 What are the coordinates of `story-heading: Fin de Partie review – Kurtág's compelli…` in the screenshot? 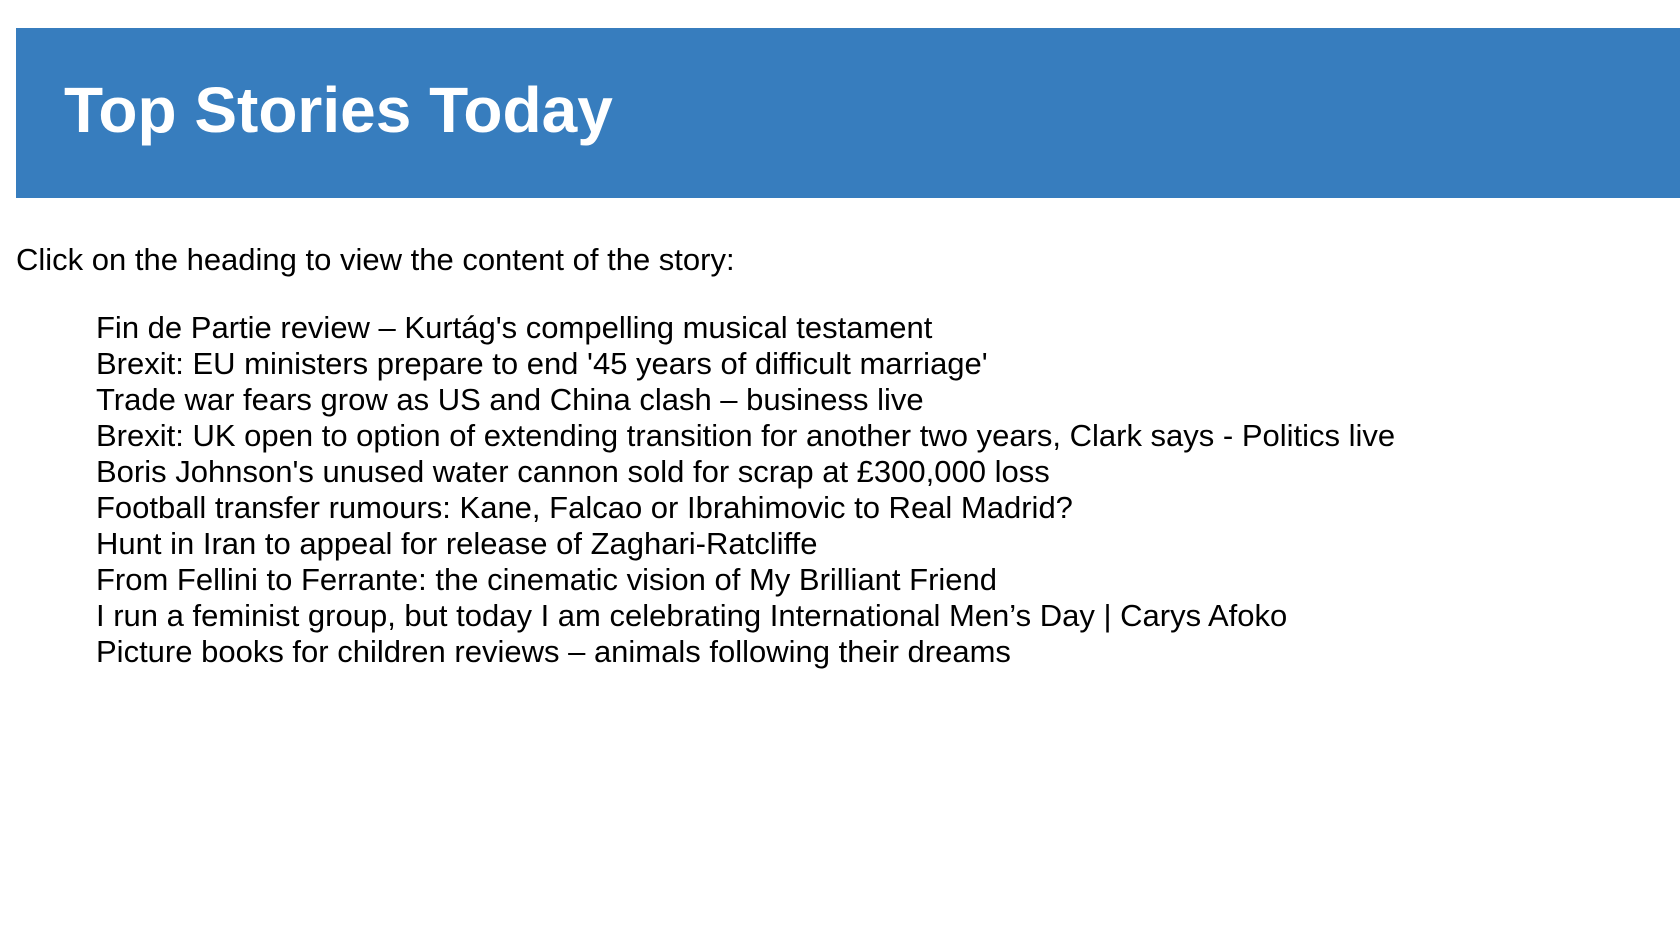 It's located at (745, 328).